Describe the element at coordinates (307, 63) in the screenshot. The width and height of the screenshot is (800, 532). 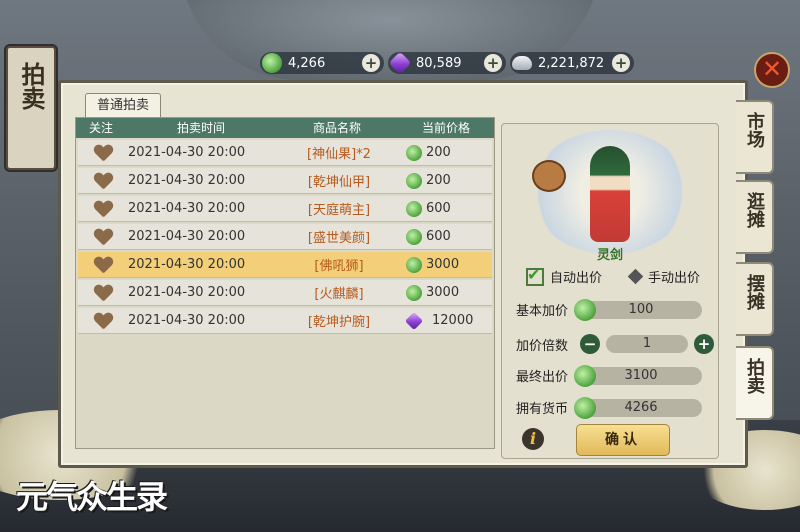
I see `currency-value: 4,266` at that location.